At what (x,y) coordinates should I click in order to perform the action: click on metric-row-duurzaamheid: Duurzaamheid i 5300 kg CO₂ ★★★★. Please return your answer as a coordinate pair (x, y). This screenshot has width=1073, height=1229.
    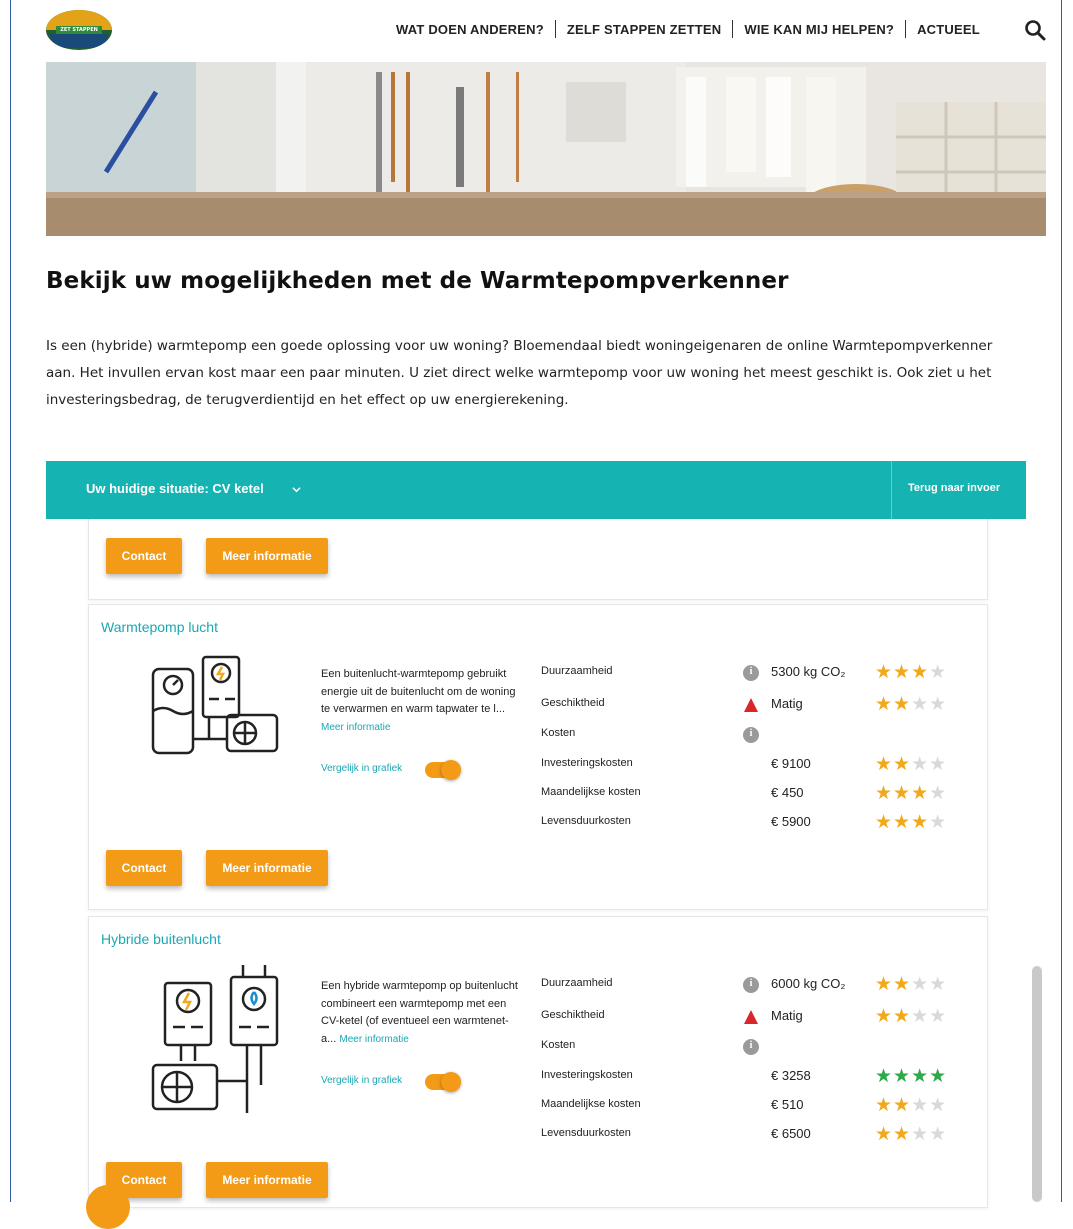
    Looking at the image, I should click on (744, 672).